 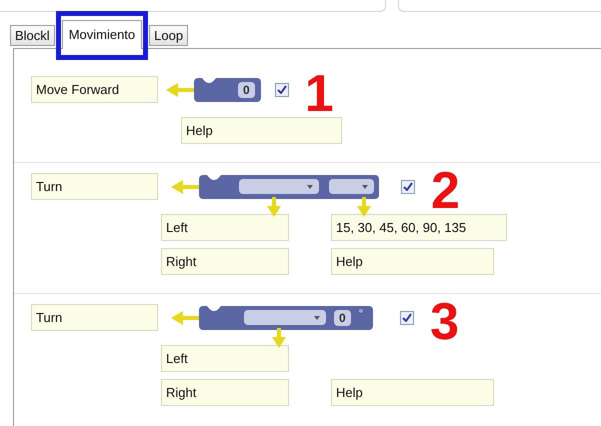 What do you see at coordinates (445, 190) in the screenshot?
I see `step-number: 2` at bounding box center [445, 190].